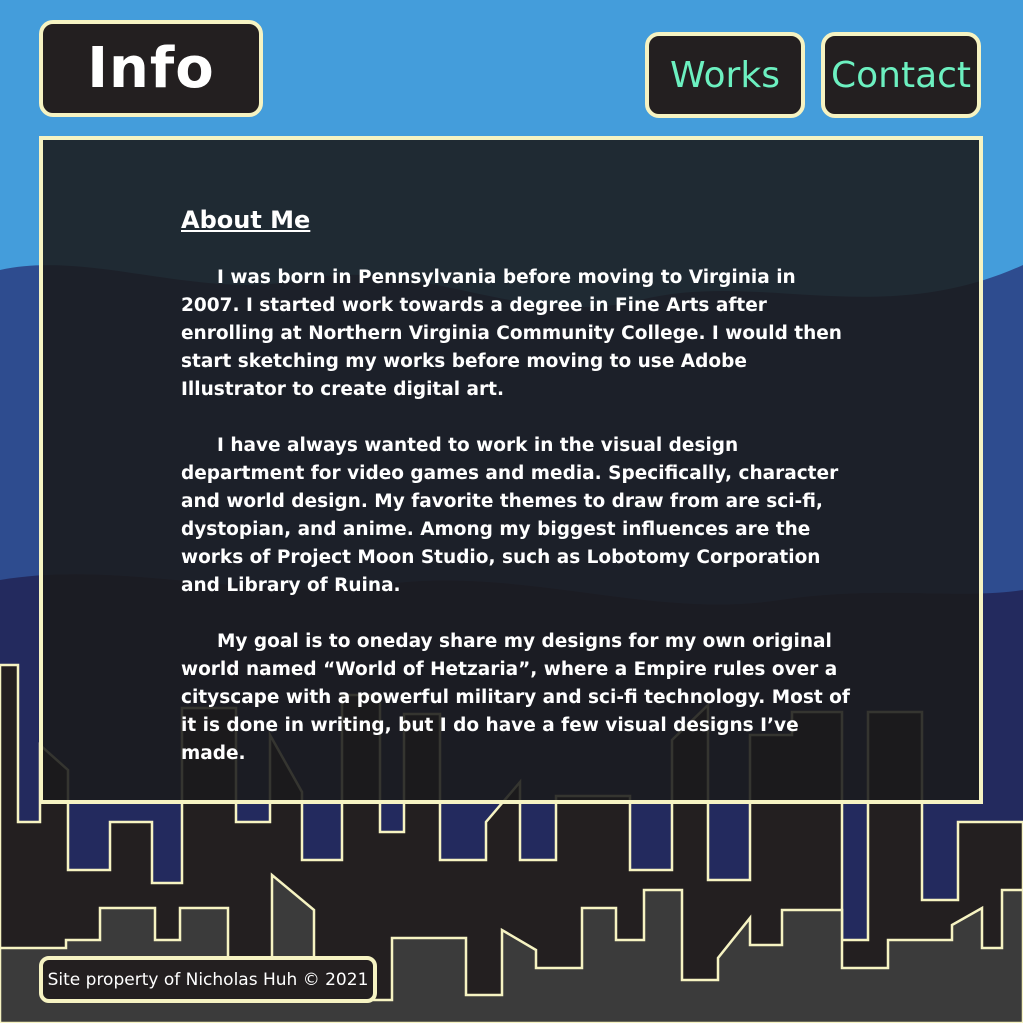 Image resolution: width=1023 pixels, height=1023 pixels. I want to click on nav-contact-label: Contact, so click(901, 75).